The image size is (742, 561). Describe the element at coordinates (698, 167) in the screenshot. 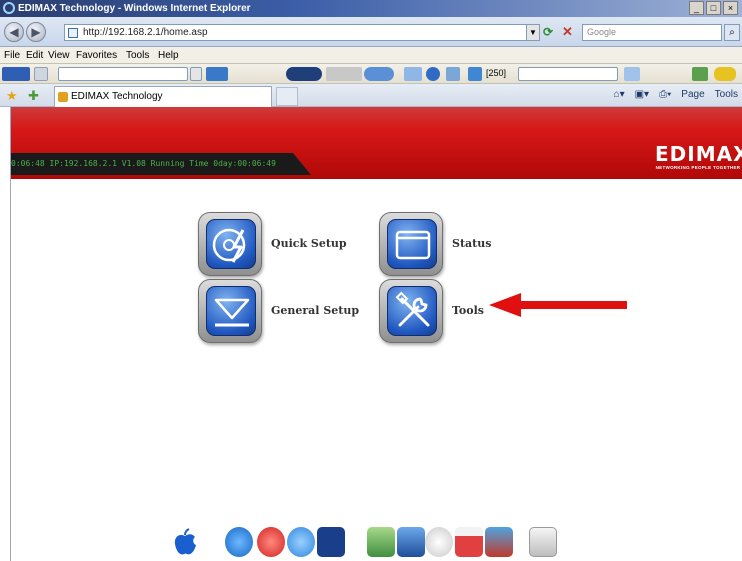

I see `logo-tagline: NETWORKING PEOPLE TOGETHER` at that location.